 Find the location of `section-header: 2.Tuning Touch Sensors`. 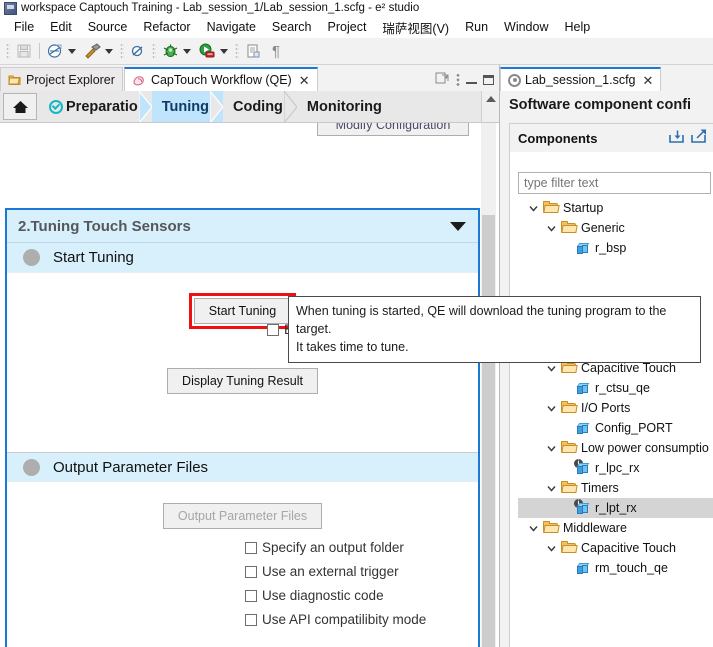

section-header: 2.Tuning Touch Sensors is located at coordinates (242, 226).